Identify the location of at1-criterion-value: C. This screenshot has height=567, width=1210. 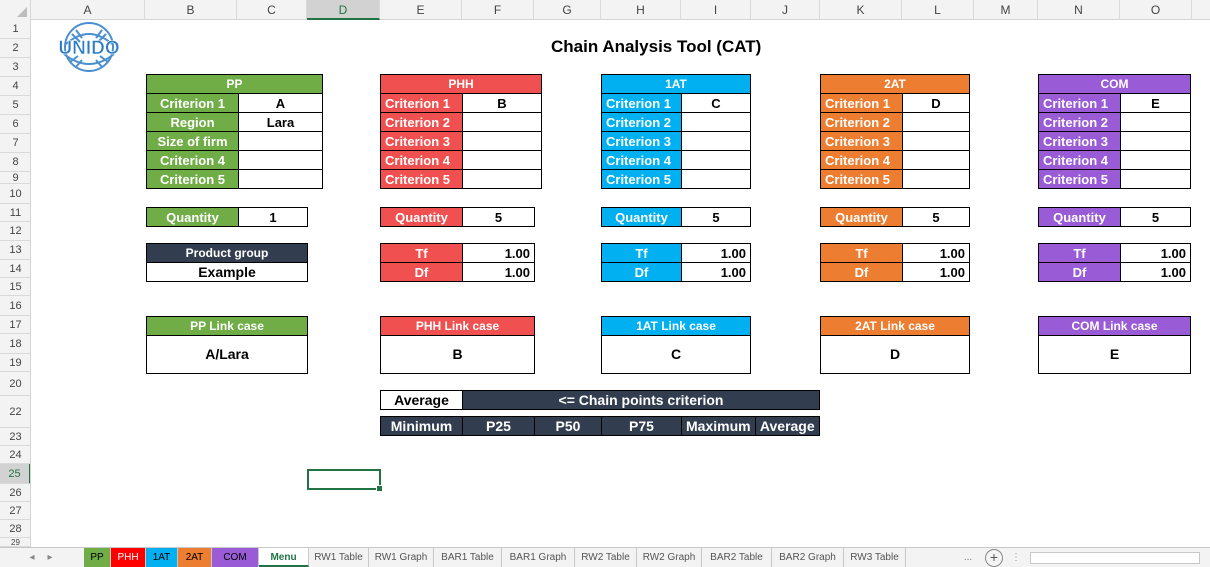
(716, 103).